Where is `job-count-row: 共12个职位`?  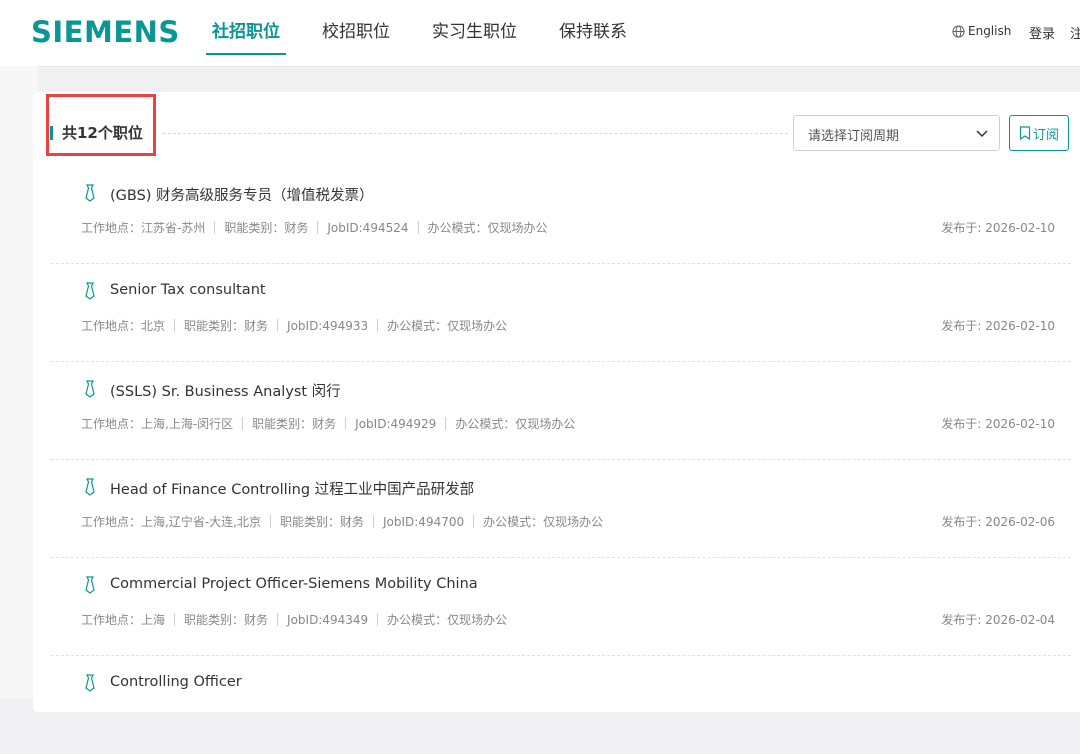 job-count-row: 共12个职位 is located at coordinates (420, 134).